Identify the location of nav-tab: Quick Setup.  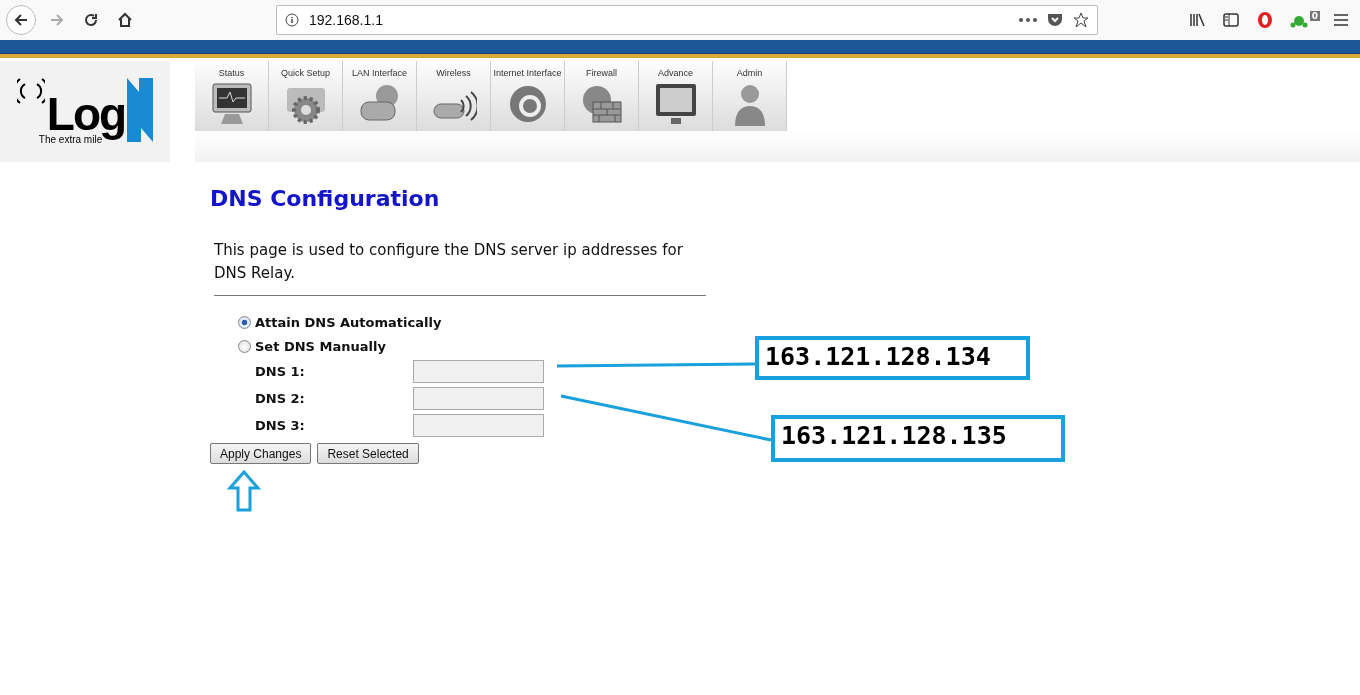
(306, 96).